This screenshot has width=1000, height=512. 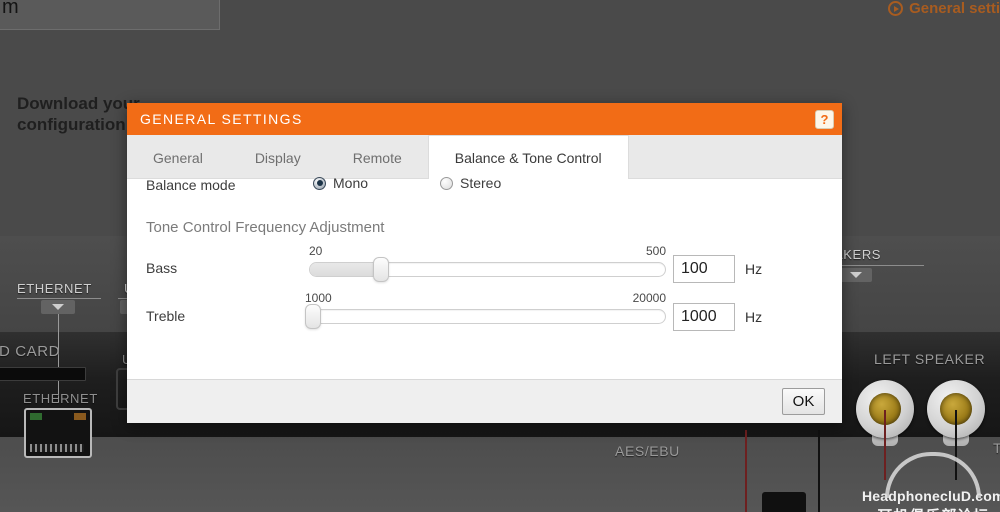 I want to click on general-settings-link: General setti, so click(x=944, y=8).